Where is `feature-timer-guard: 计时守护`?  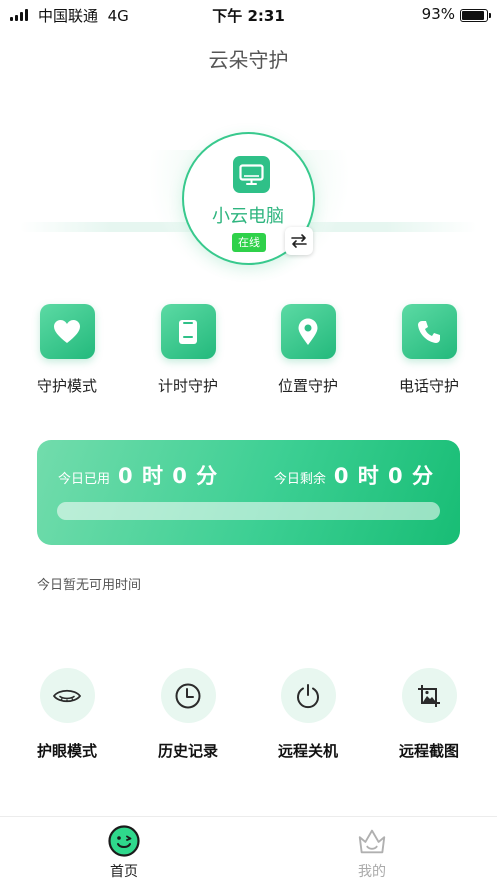 feature-timer-guard: 计时守护 is located at coordinates (188, 350).